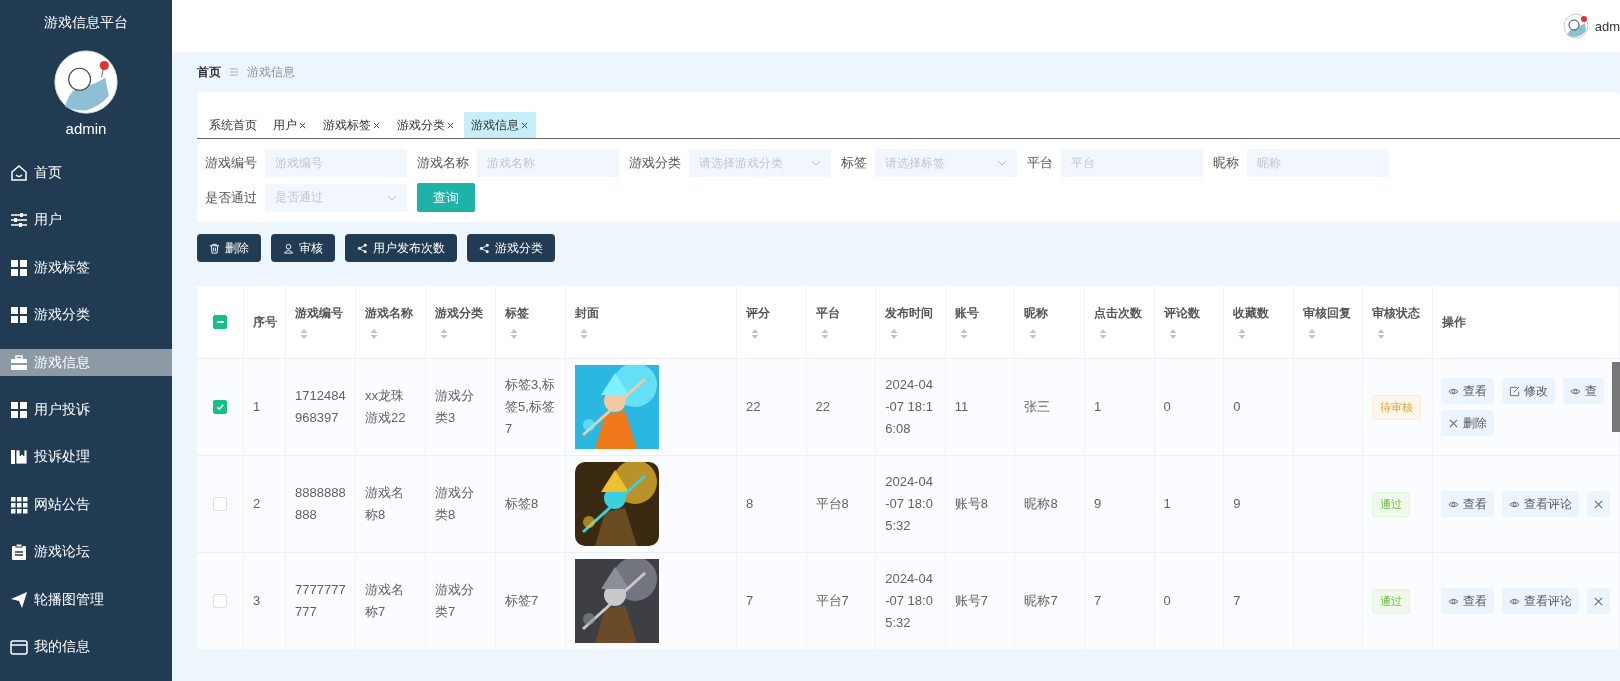  I want to click on table-cell-text: 张三, so click(1037, 407).